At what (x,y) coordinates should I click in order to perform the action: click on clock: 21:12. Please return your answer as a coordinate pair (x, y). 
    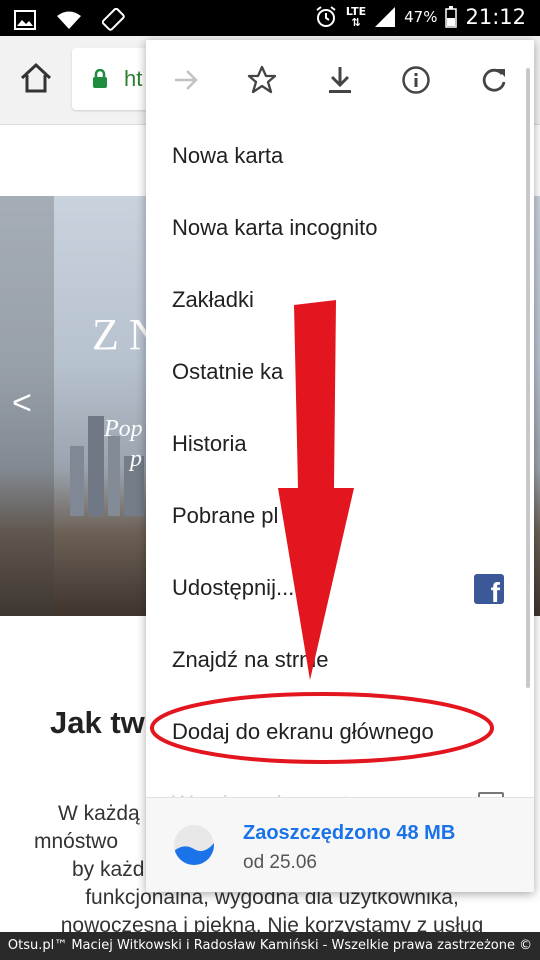
    Looking at the image, I should click on (495, 17).